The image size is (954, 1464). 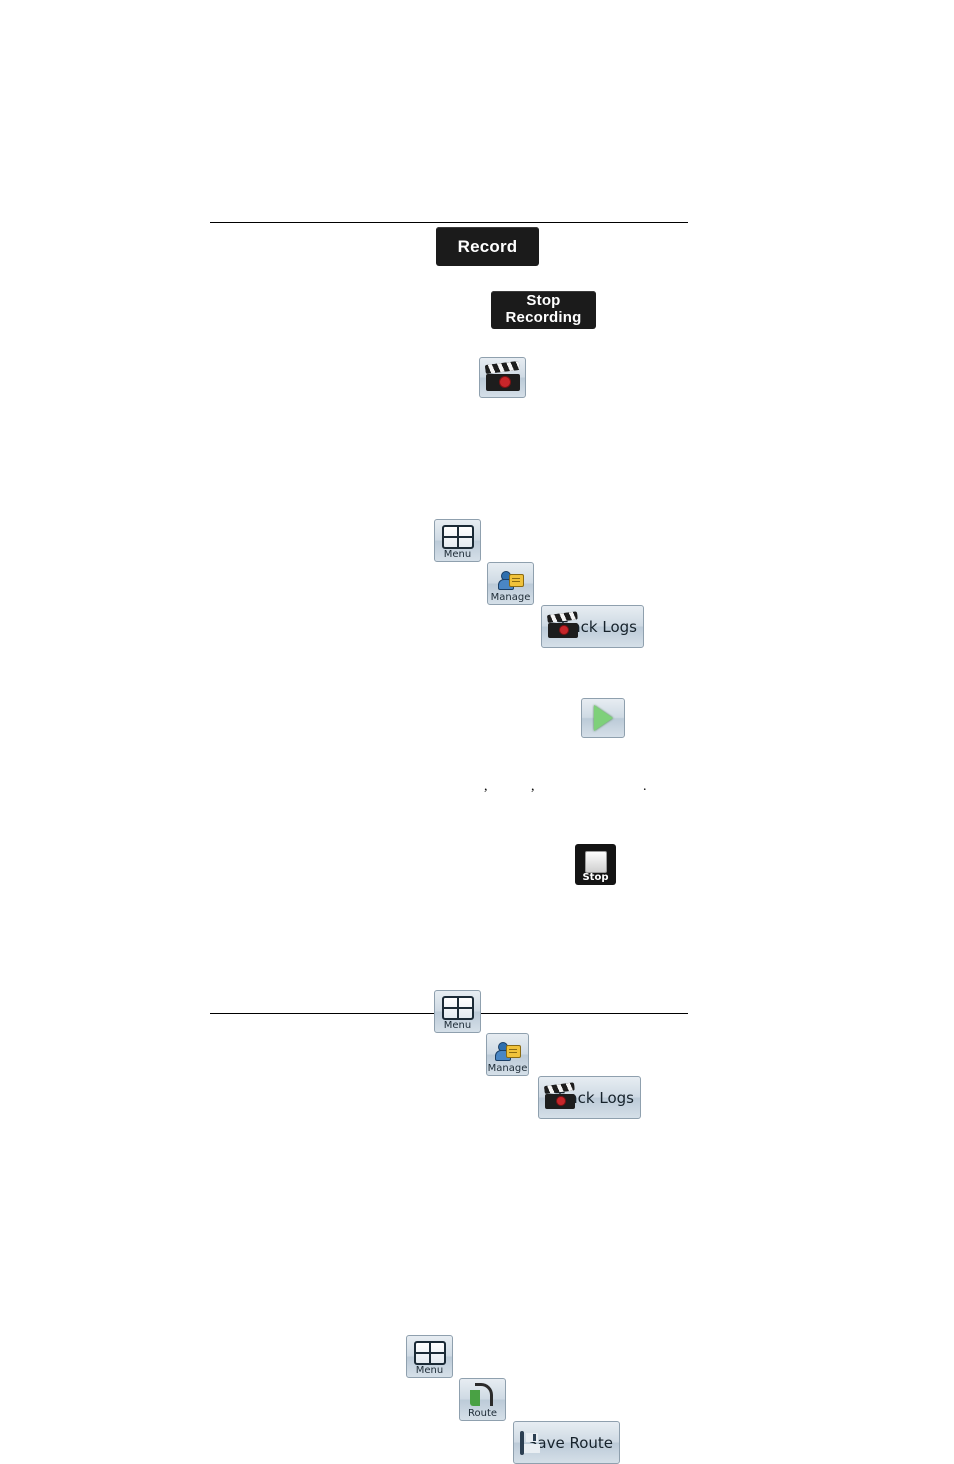 What do you see at coordinates (510, 597) in the screenshot?
I see `manage-button-label: Manage` at bounding box center [510, 597].